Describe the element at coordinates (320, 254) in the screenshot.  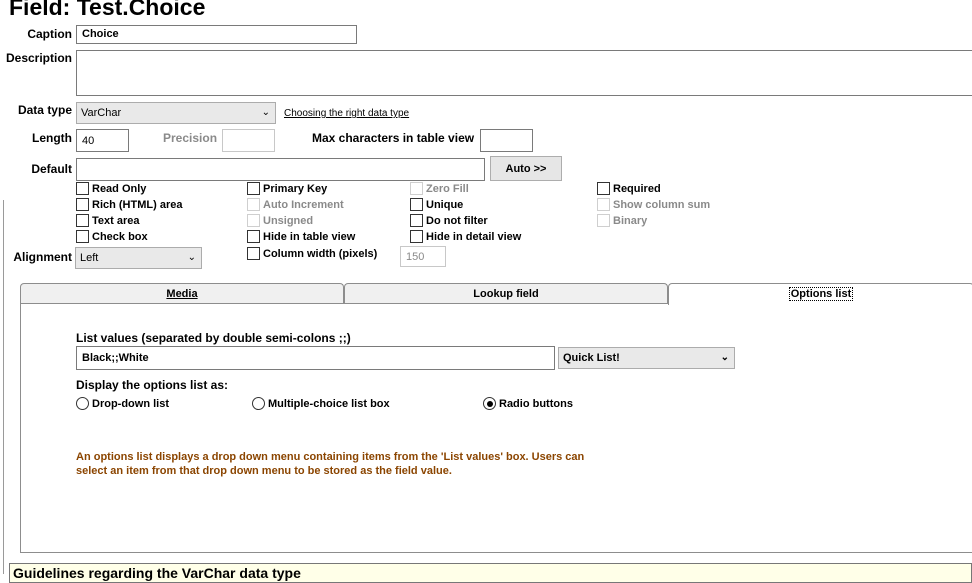
I see `column-width-label: Column width (pixels)` at that location.